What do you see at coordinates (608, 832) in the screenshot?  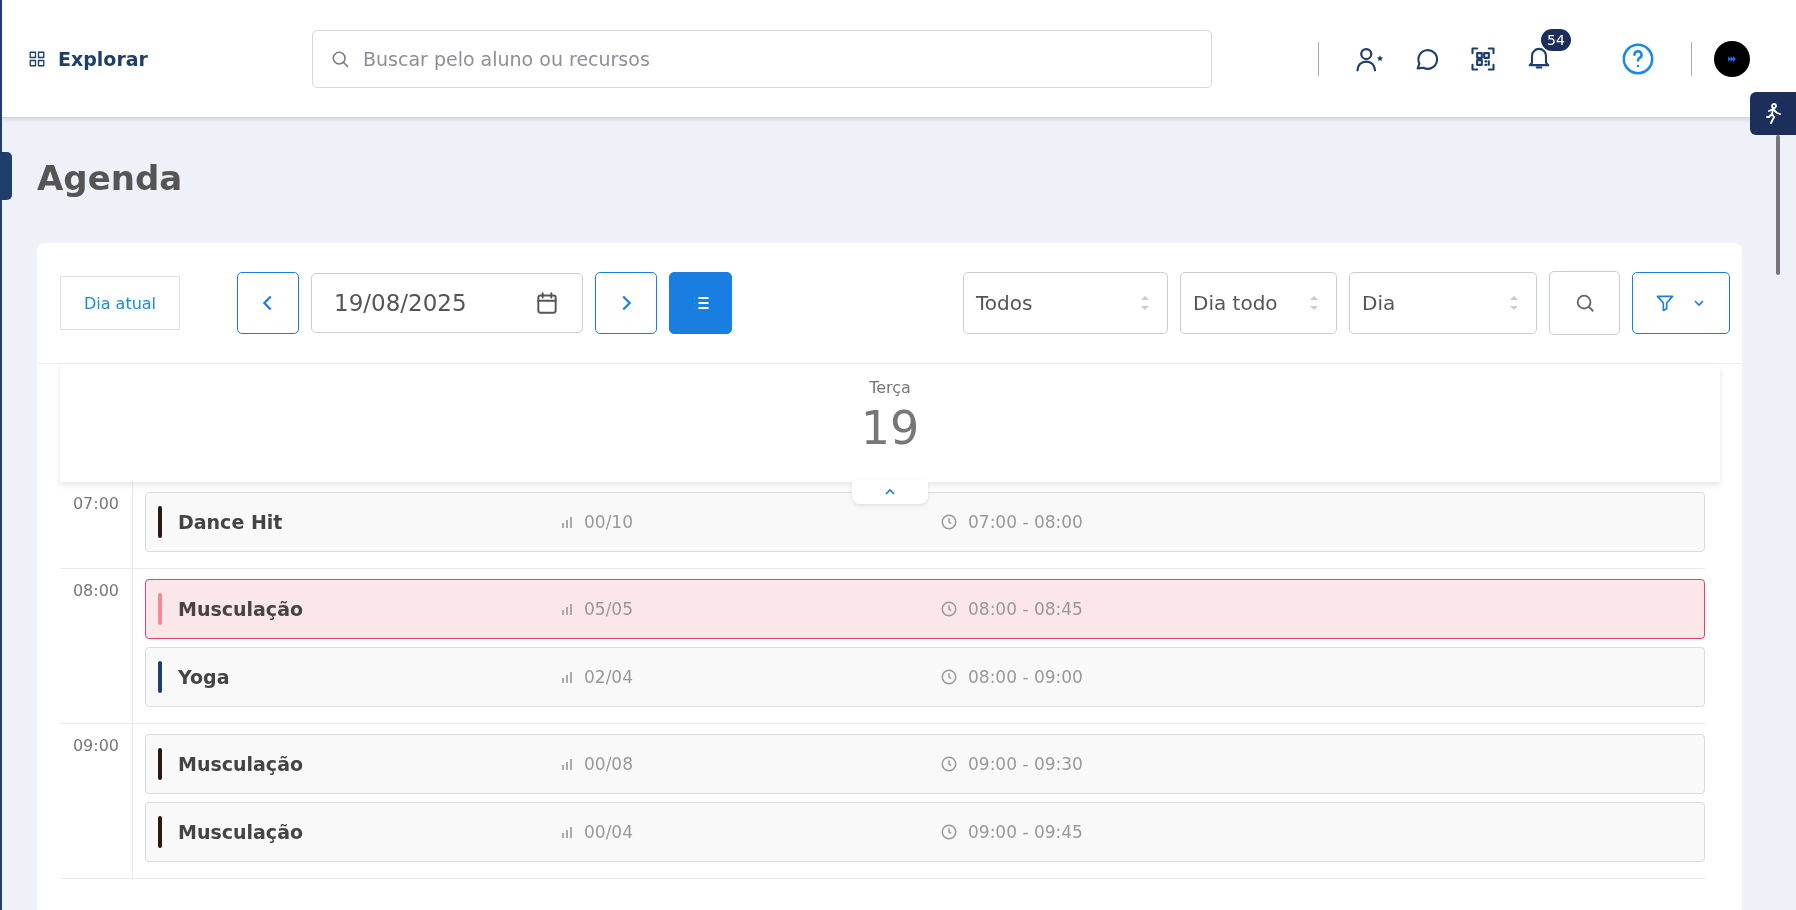 I see `capacity-text: 00/04` at bounding box center [608, 832].